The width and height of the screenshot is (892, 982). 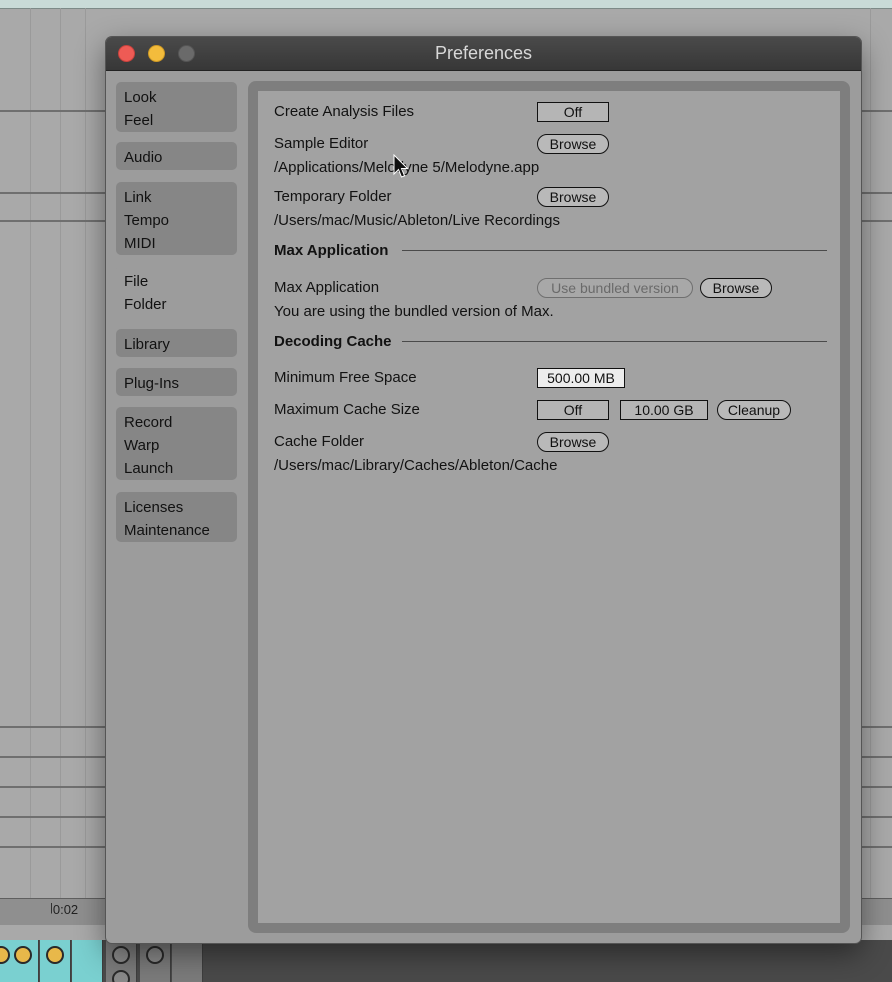 I want to click on tab-link-tempo-midi: Link Tempo MIDI, so click(x=176, y=218).